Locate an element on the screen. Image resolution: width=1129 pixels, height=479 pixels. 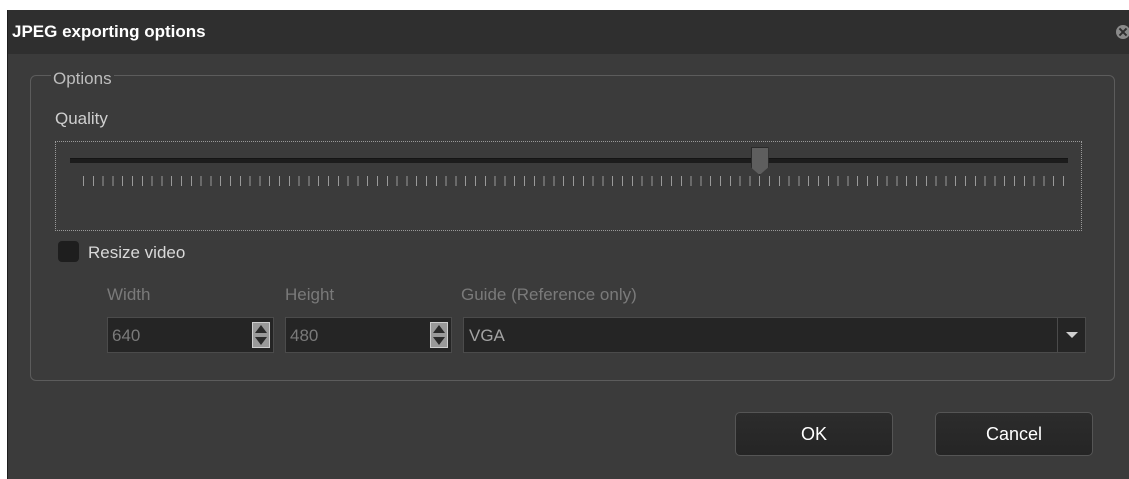
resize-video-checkbox is located at coordinates (68, 251).